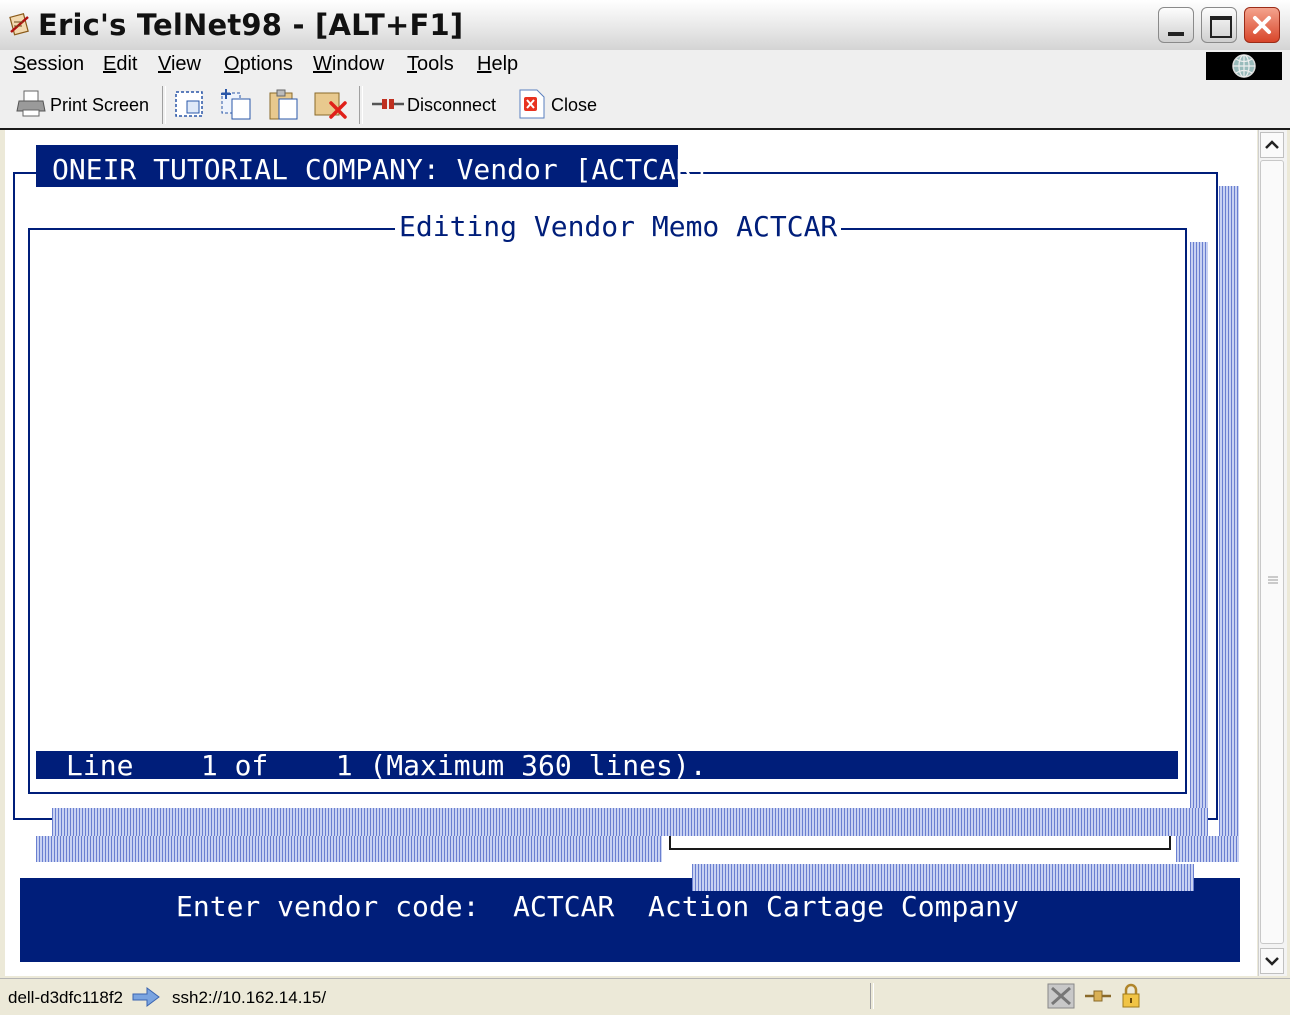  What do you see at coordinates (943, 877) in the screenshot?
I see `input-field-shadow` at bounding box center [943, 877].